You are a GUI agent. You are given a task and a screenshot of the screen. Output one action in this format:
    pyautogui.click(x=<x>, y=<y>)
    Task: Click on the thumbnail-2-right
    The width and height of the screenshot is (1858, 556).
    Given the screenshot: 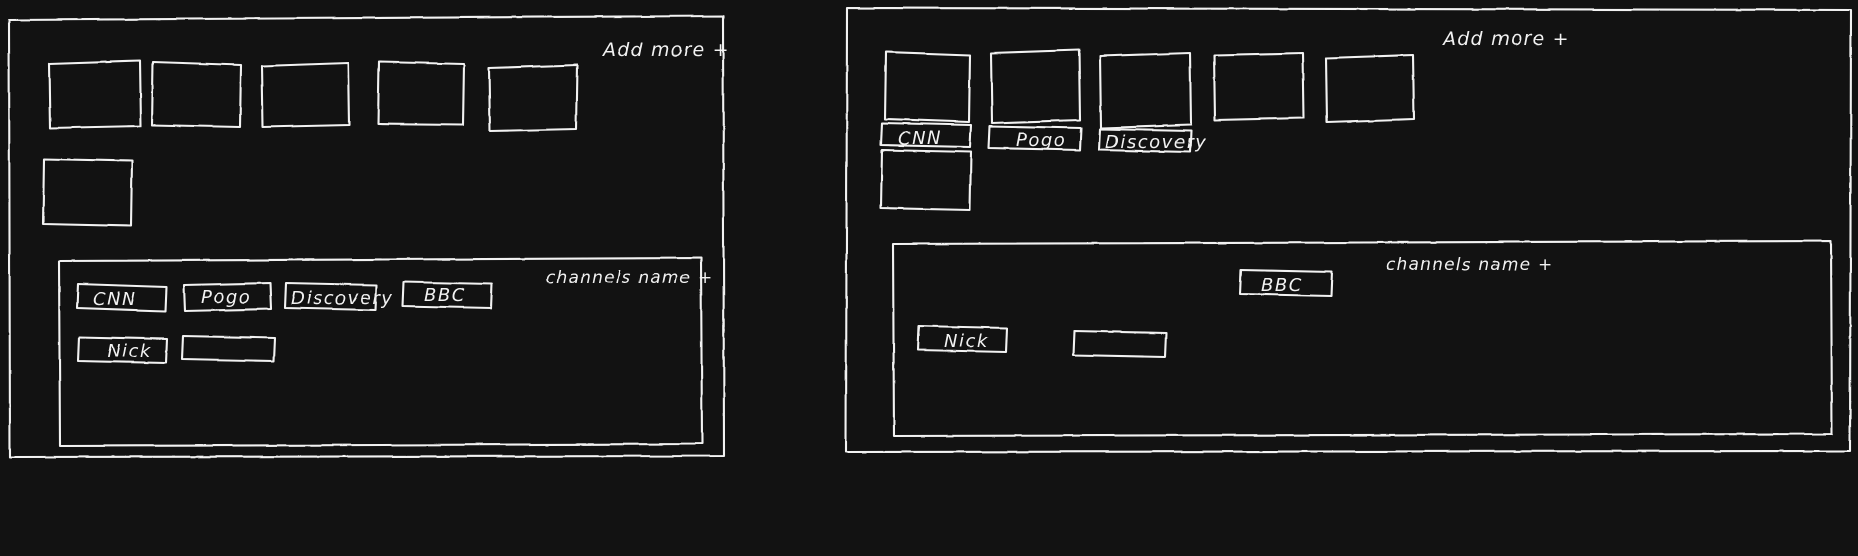 What is the action you would take?
    pyautogui.click(x=1035, y=86)
    